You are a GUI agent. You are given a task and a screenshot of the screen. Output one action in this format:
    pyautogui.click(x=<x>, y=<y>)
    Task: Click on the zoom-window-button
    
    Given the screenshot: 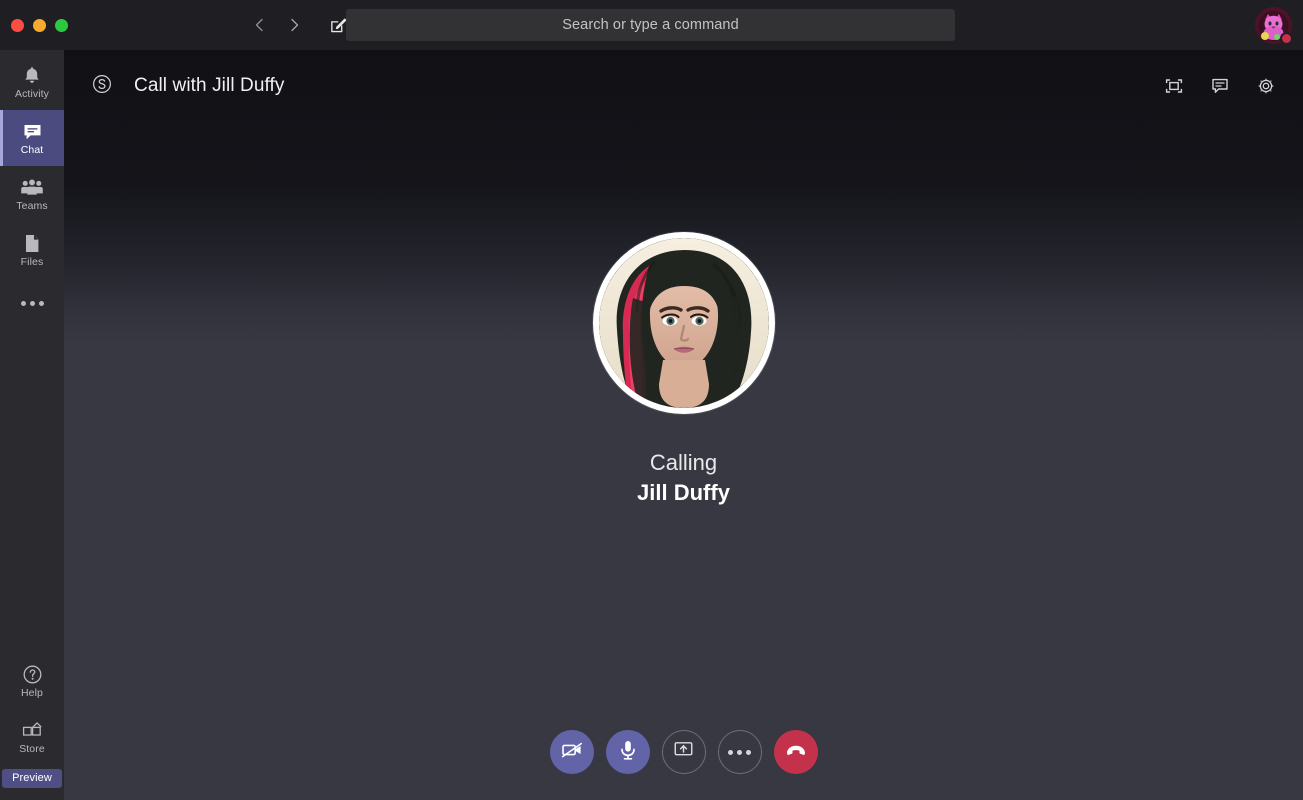 What is the action you would take?
    pyautogui.click(x=61, y=25)
    